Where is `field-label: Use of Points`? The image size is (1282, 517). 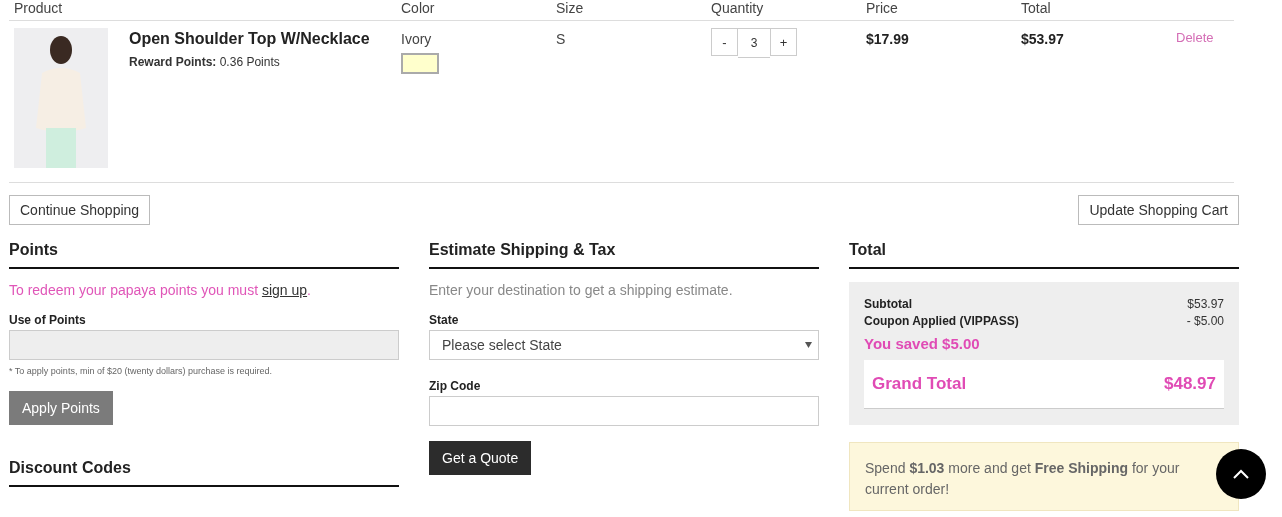
field-label: Use of Points is located at coordinates (47, 320).